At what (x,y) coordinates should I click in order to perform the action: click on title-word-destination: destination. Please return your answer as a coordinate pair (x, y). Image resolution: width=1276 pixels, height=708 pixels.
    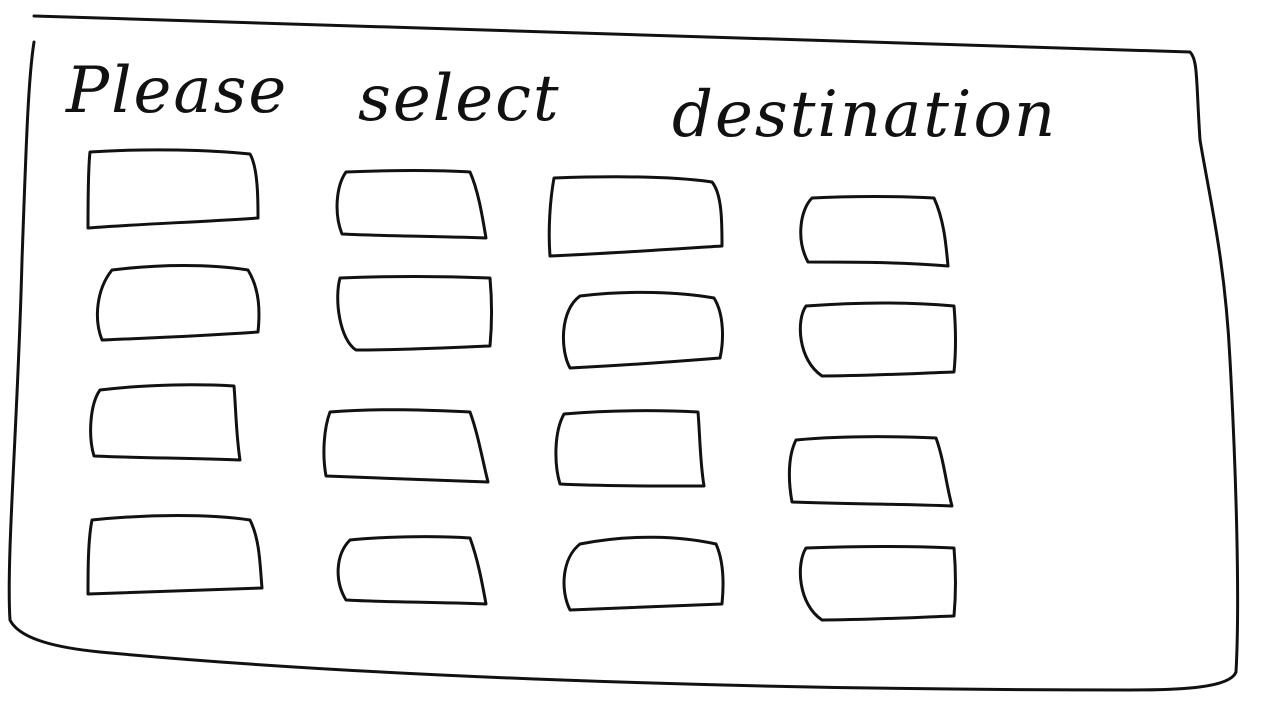
    Looking at the image, I should click on (864, 115).